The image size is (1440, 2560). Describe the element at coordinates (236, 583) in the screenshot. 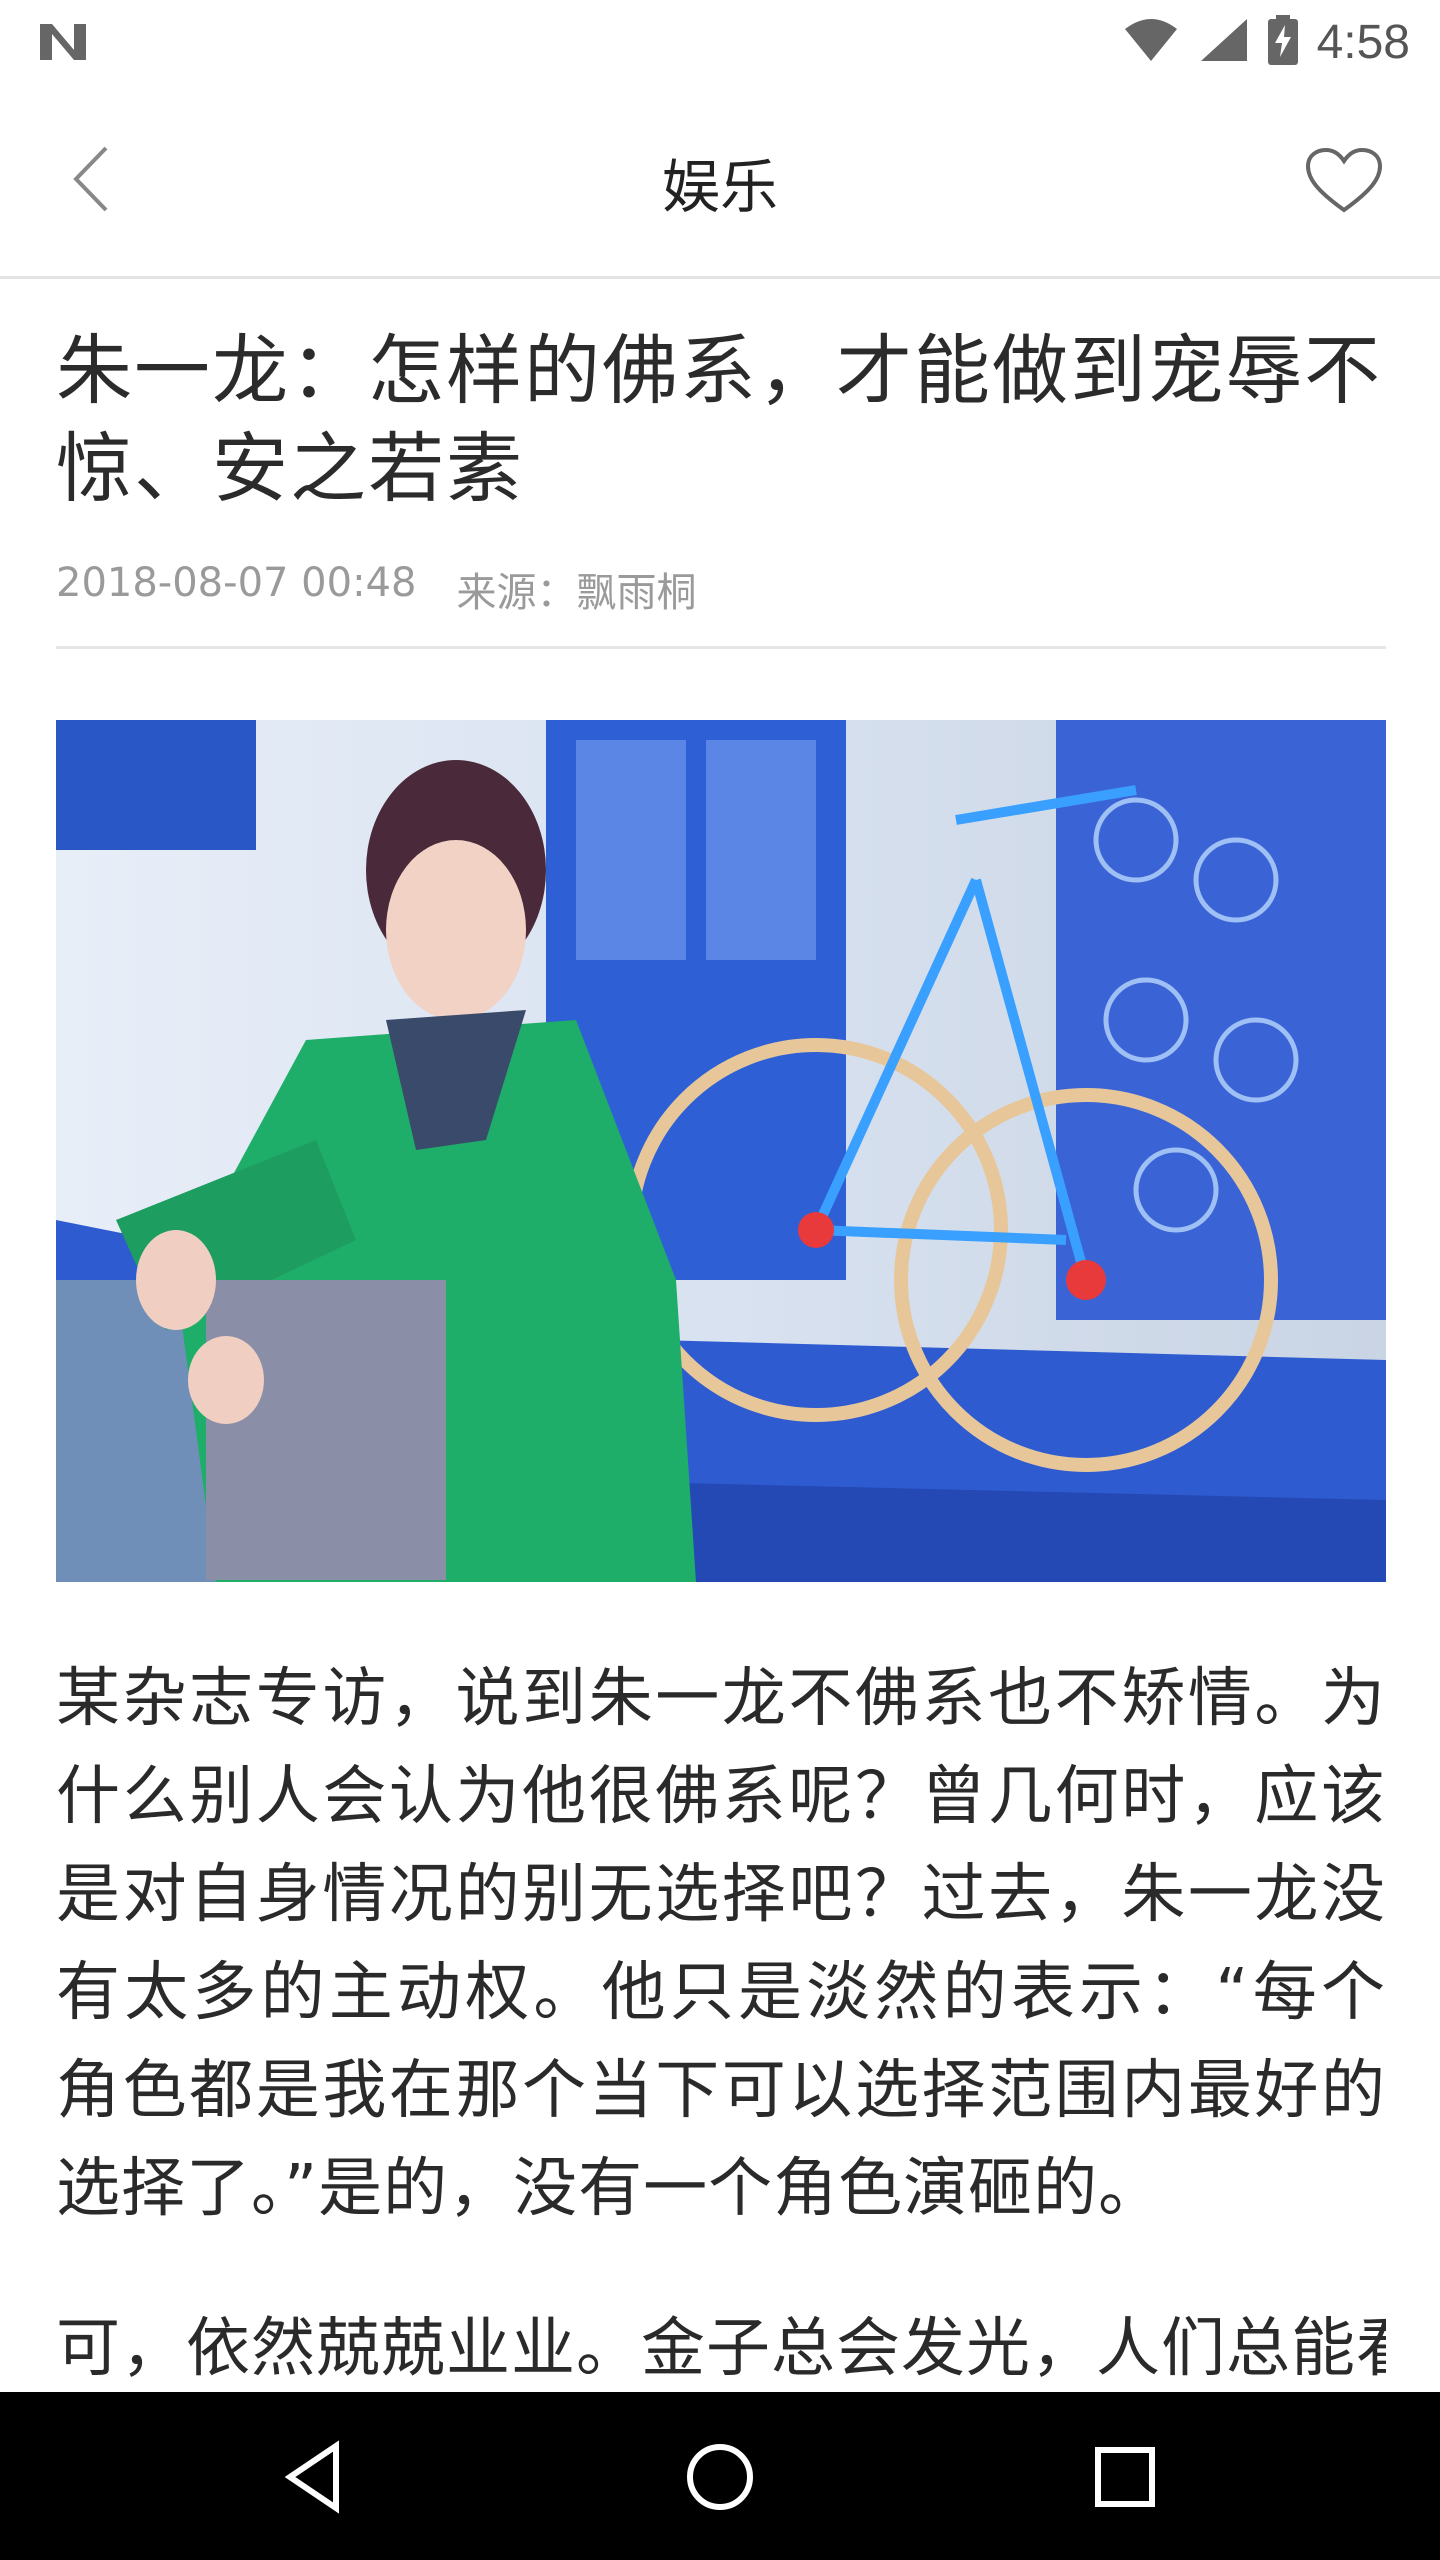

I see `article-date: 2018-08-07 00:48` at that location.